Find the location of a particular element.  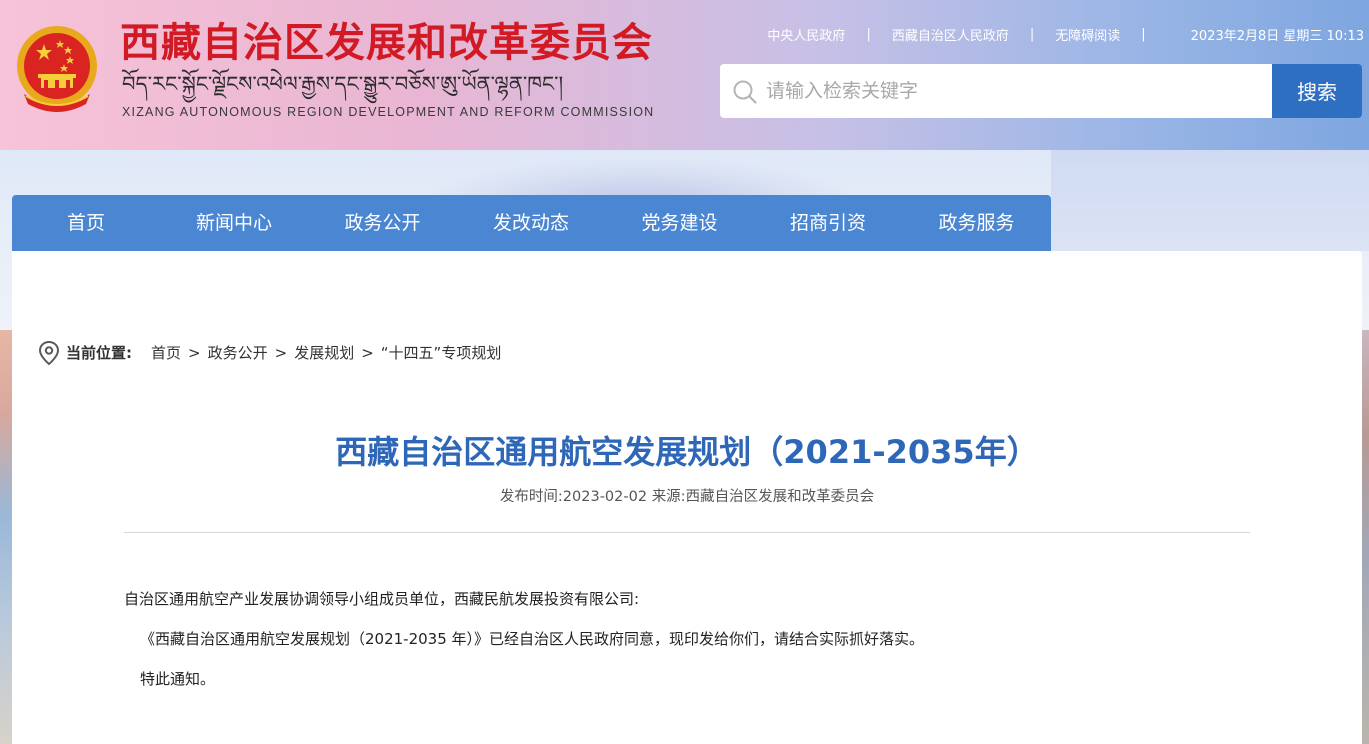

nav-item-news-center: 新闻中心 is located at coordinates (234, 223).